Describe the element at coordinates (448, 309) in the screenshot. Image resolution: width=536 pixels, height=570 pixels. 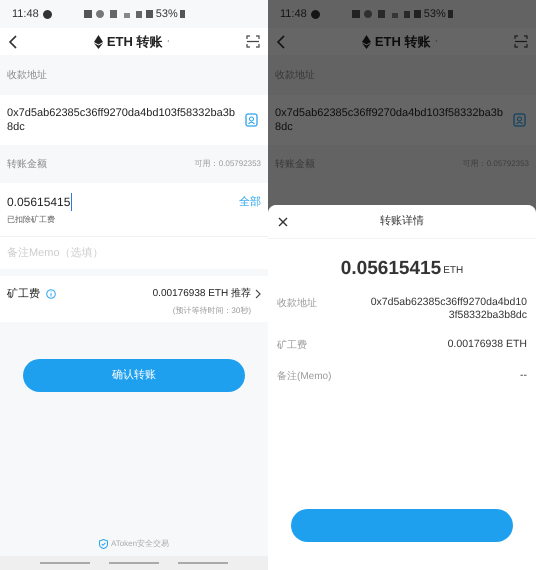
I see `detail-value: 0x7d5ab62385c36ff9270da4bd103f58332ba3b8dc` at that location.